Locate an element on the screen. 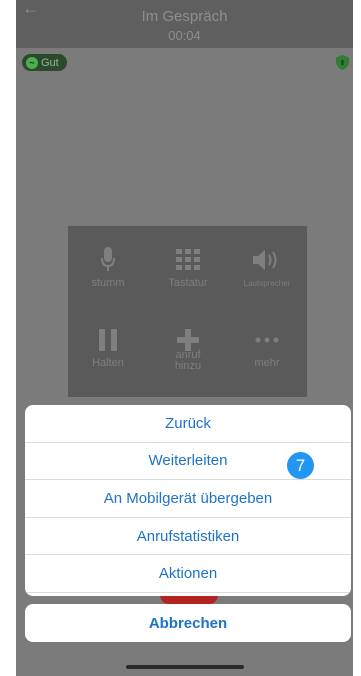 The width and height of the screenshot is (361, 676). action-handover-mobile: An Mobilgerät übergeben is located at coordinates (188, 499).